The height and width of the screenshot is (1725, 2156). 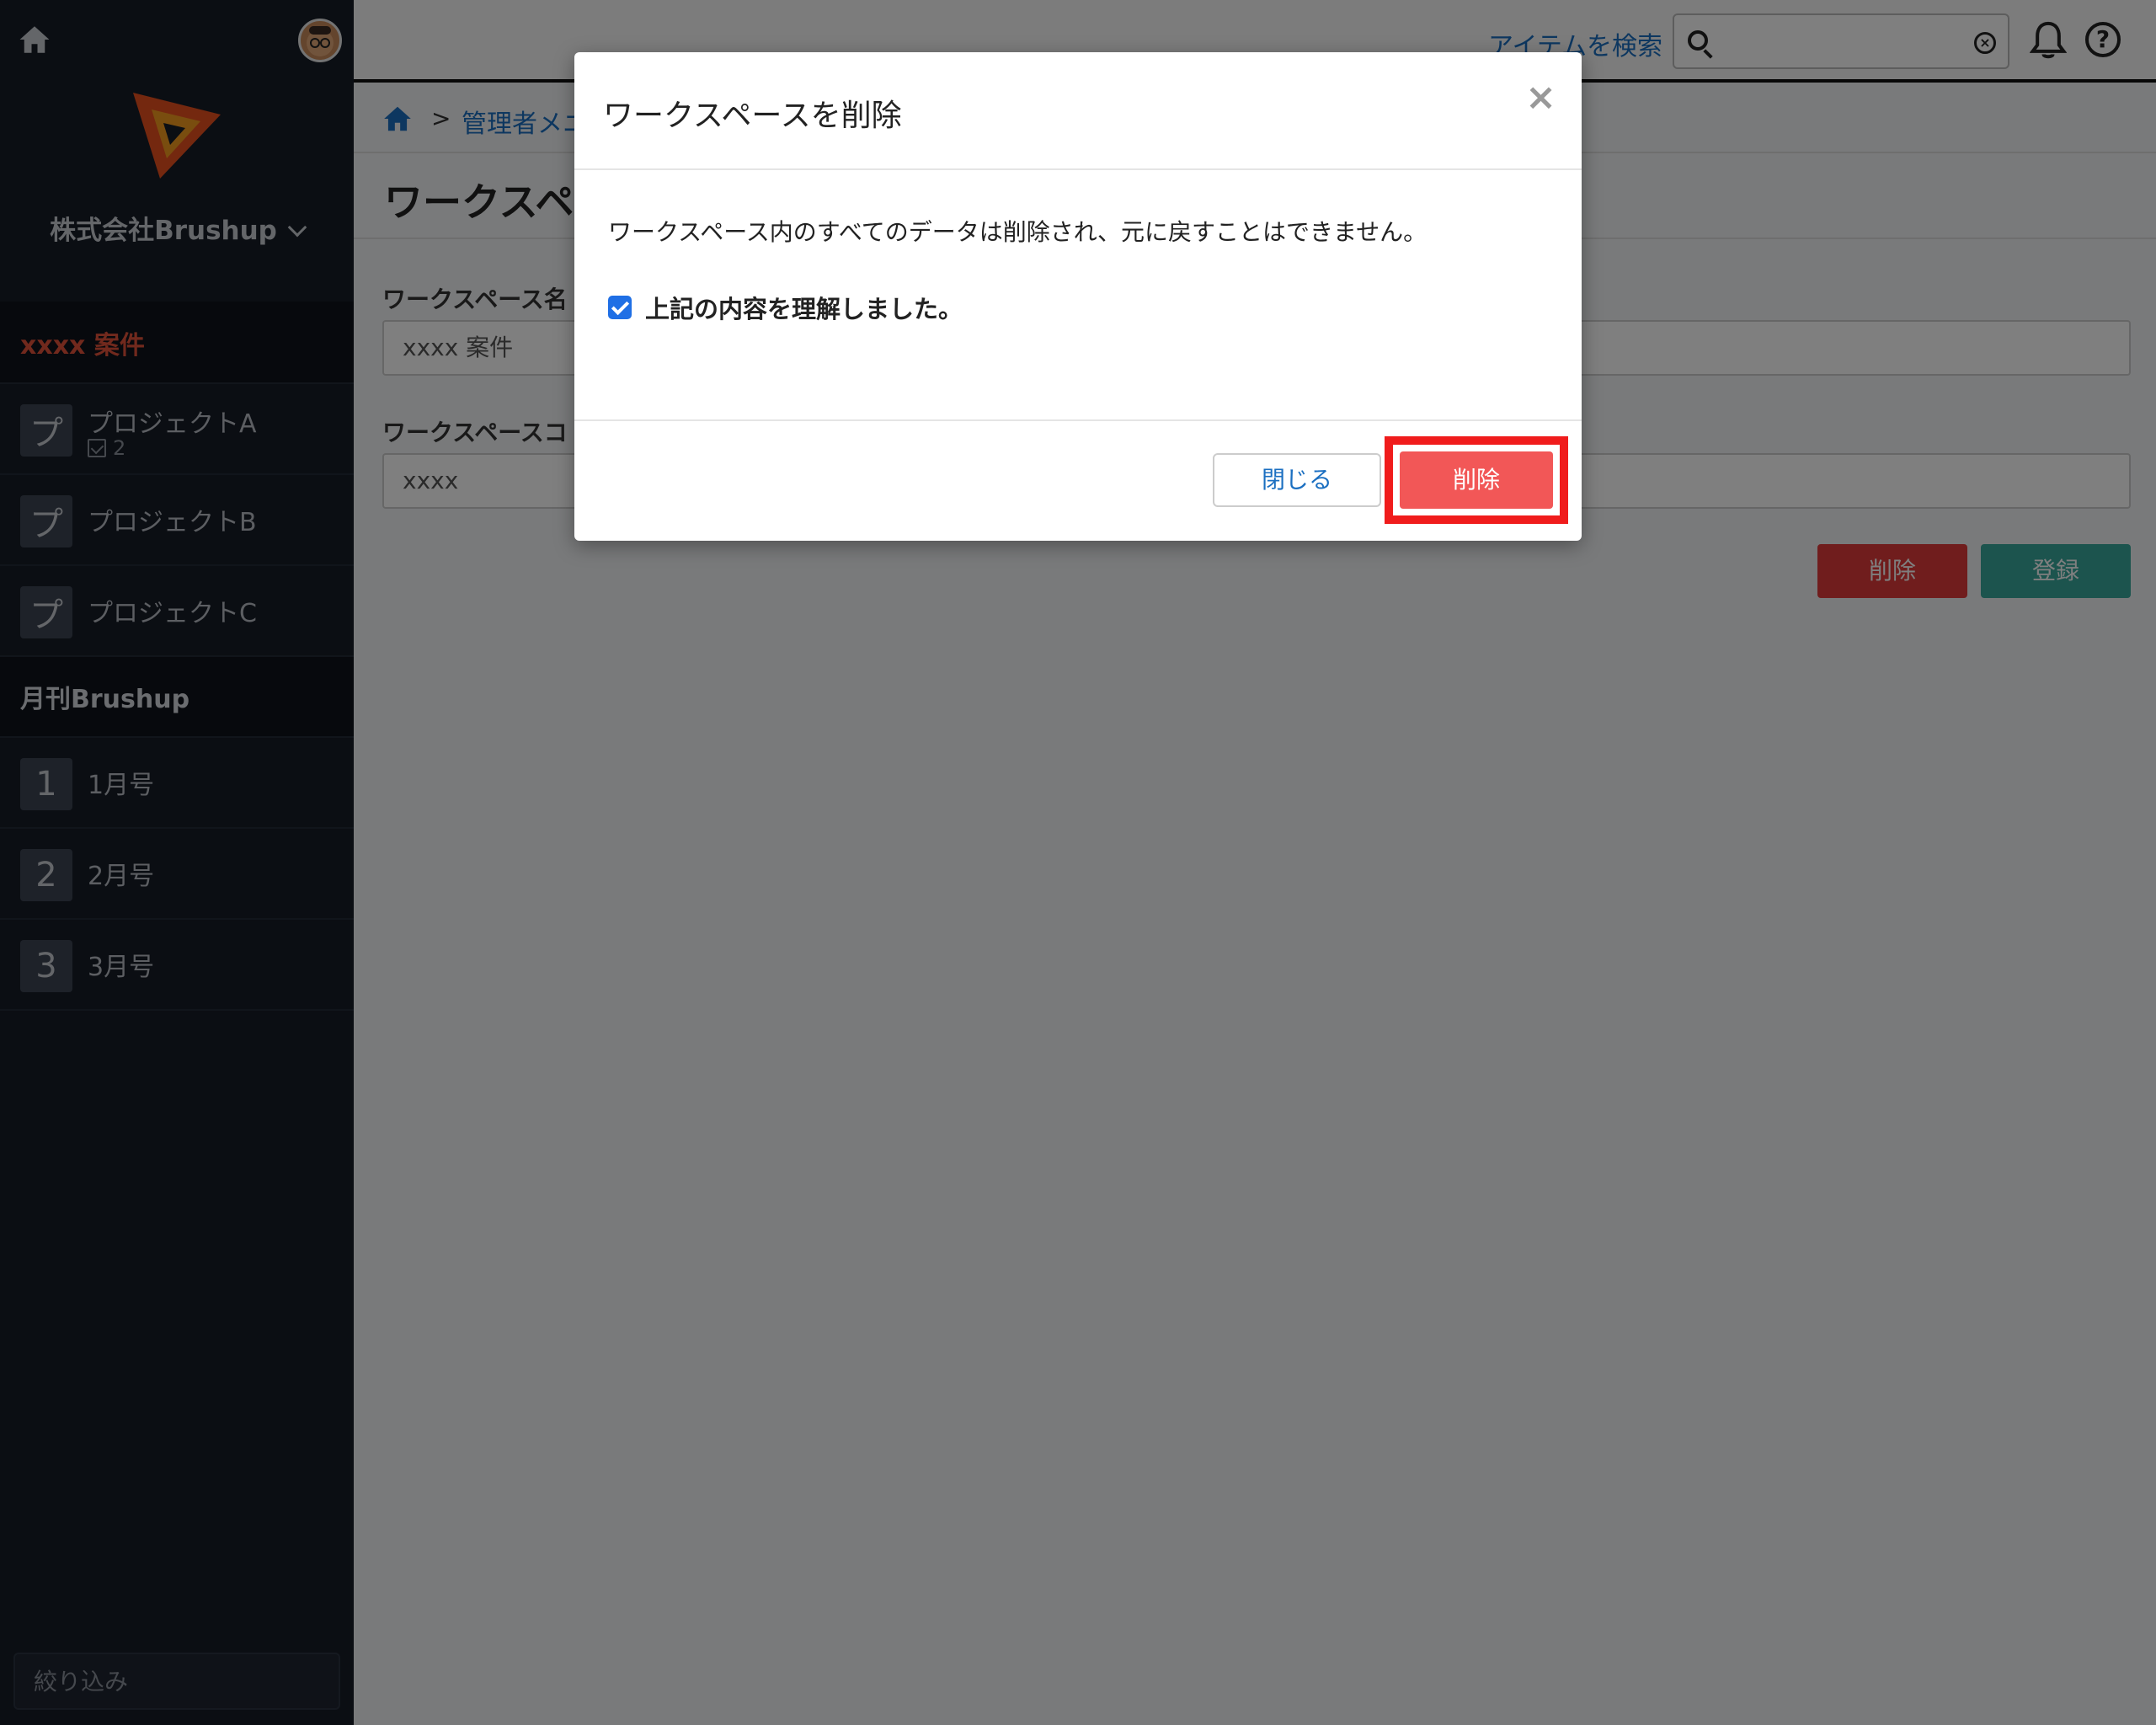 I want to click on dialog-message: ワークスペース内のすべてのデータは削除され、元に戻すことはできません。, so click(x=1018, y=232).